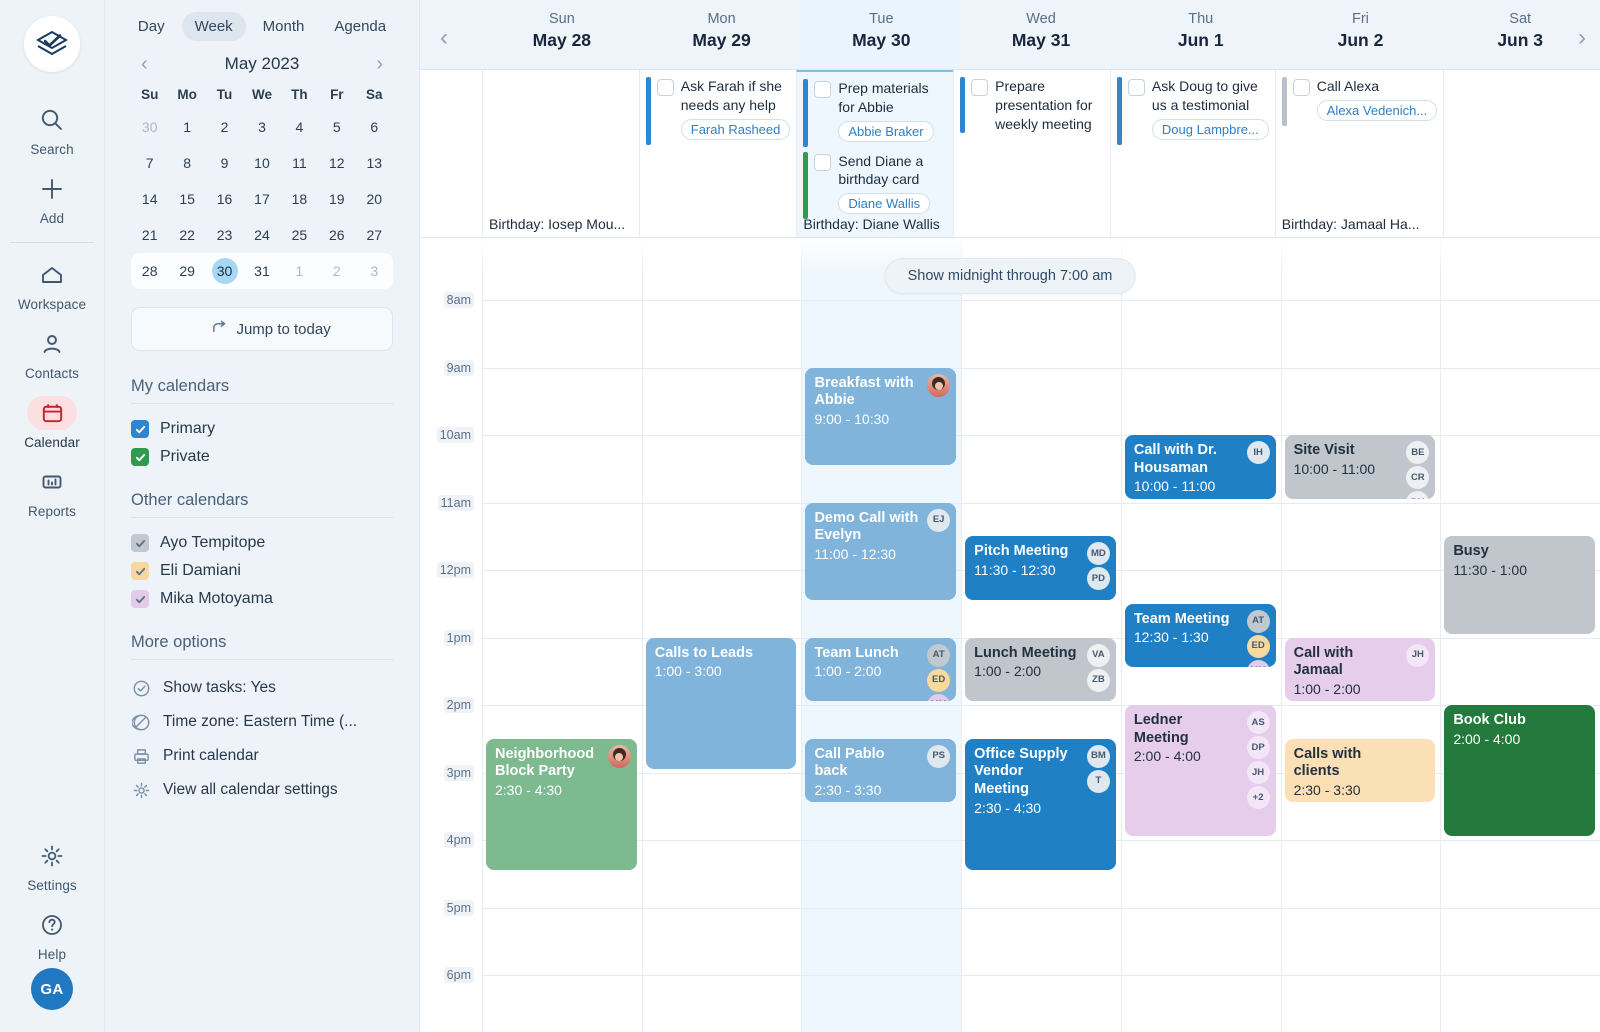 The width and height of the screenshot is (1600, 1032). What do you see at coordinates (262, 599) in the screenshot?
I see `calendar-toggle-mika-motoyama: Mika Motoyama` at bounding box center [262, 599].